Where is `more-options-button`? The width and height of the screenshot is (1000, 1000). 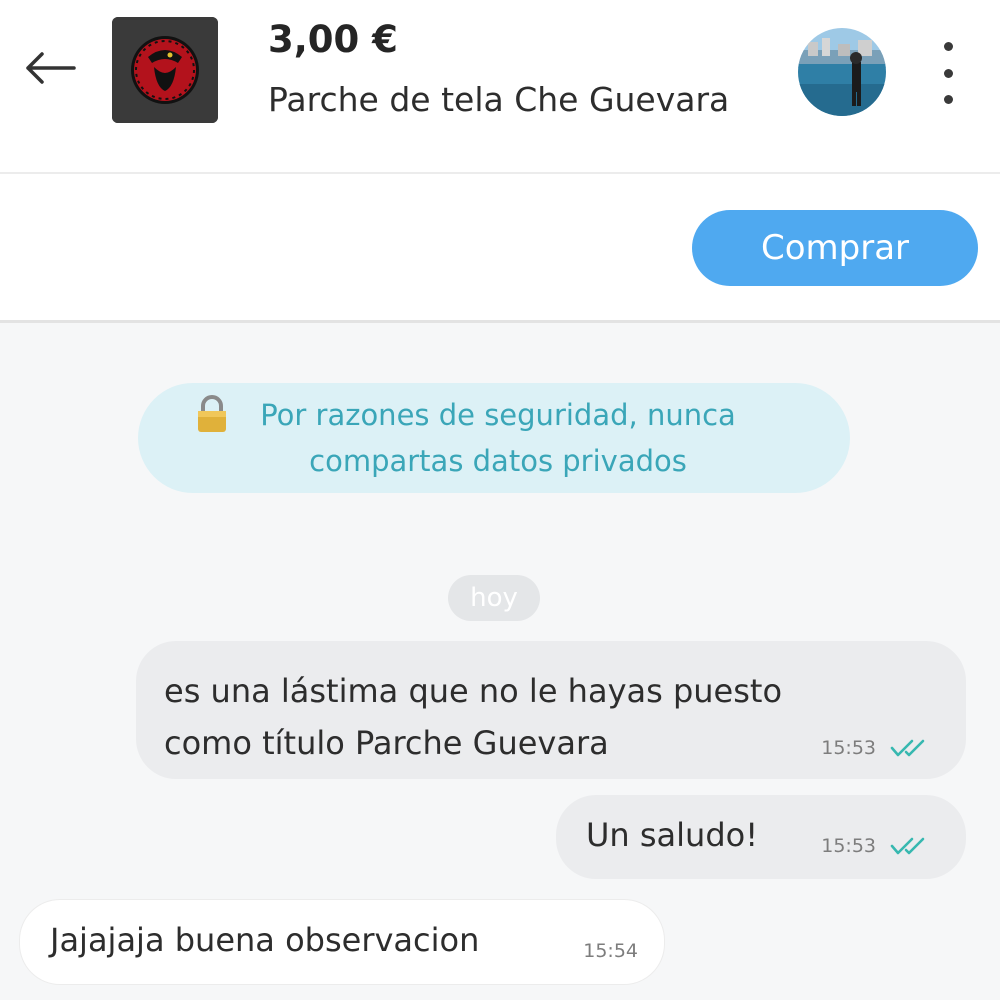 more-options-button is located at coordinates (948, 73).